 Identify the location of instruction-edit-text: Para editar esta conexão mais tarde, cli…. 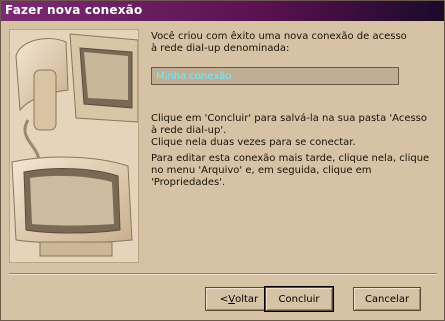
(290, 170).